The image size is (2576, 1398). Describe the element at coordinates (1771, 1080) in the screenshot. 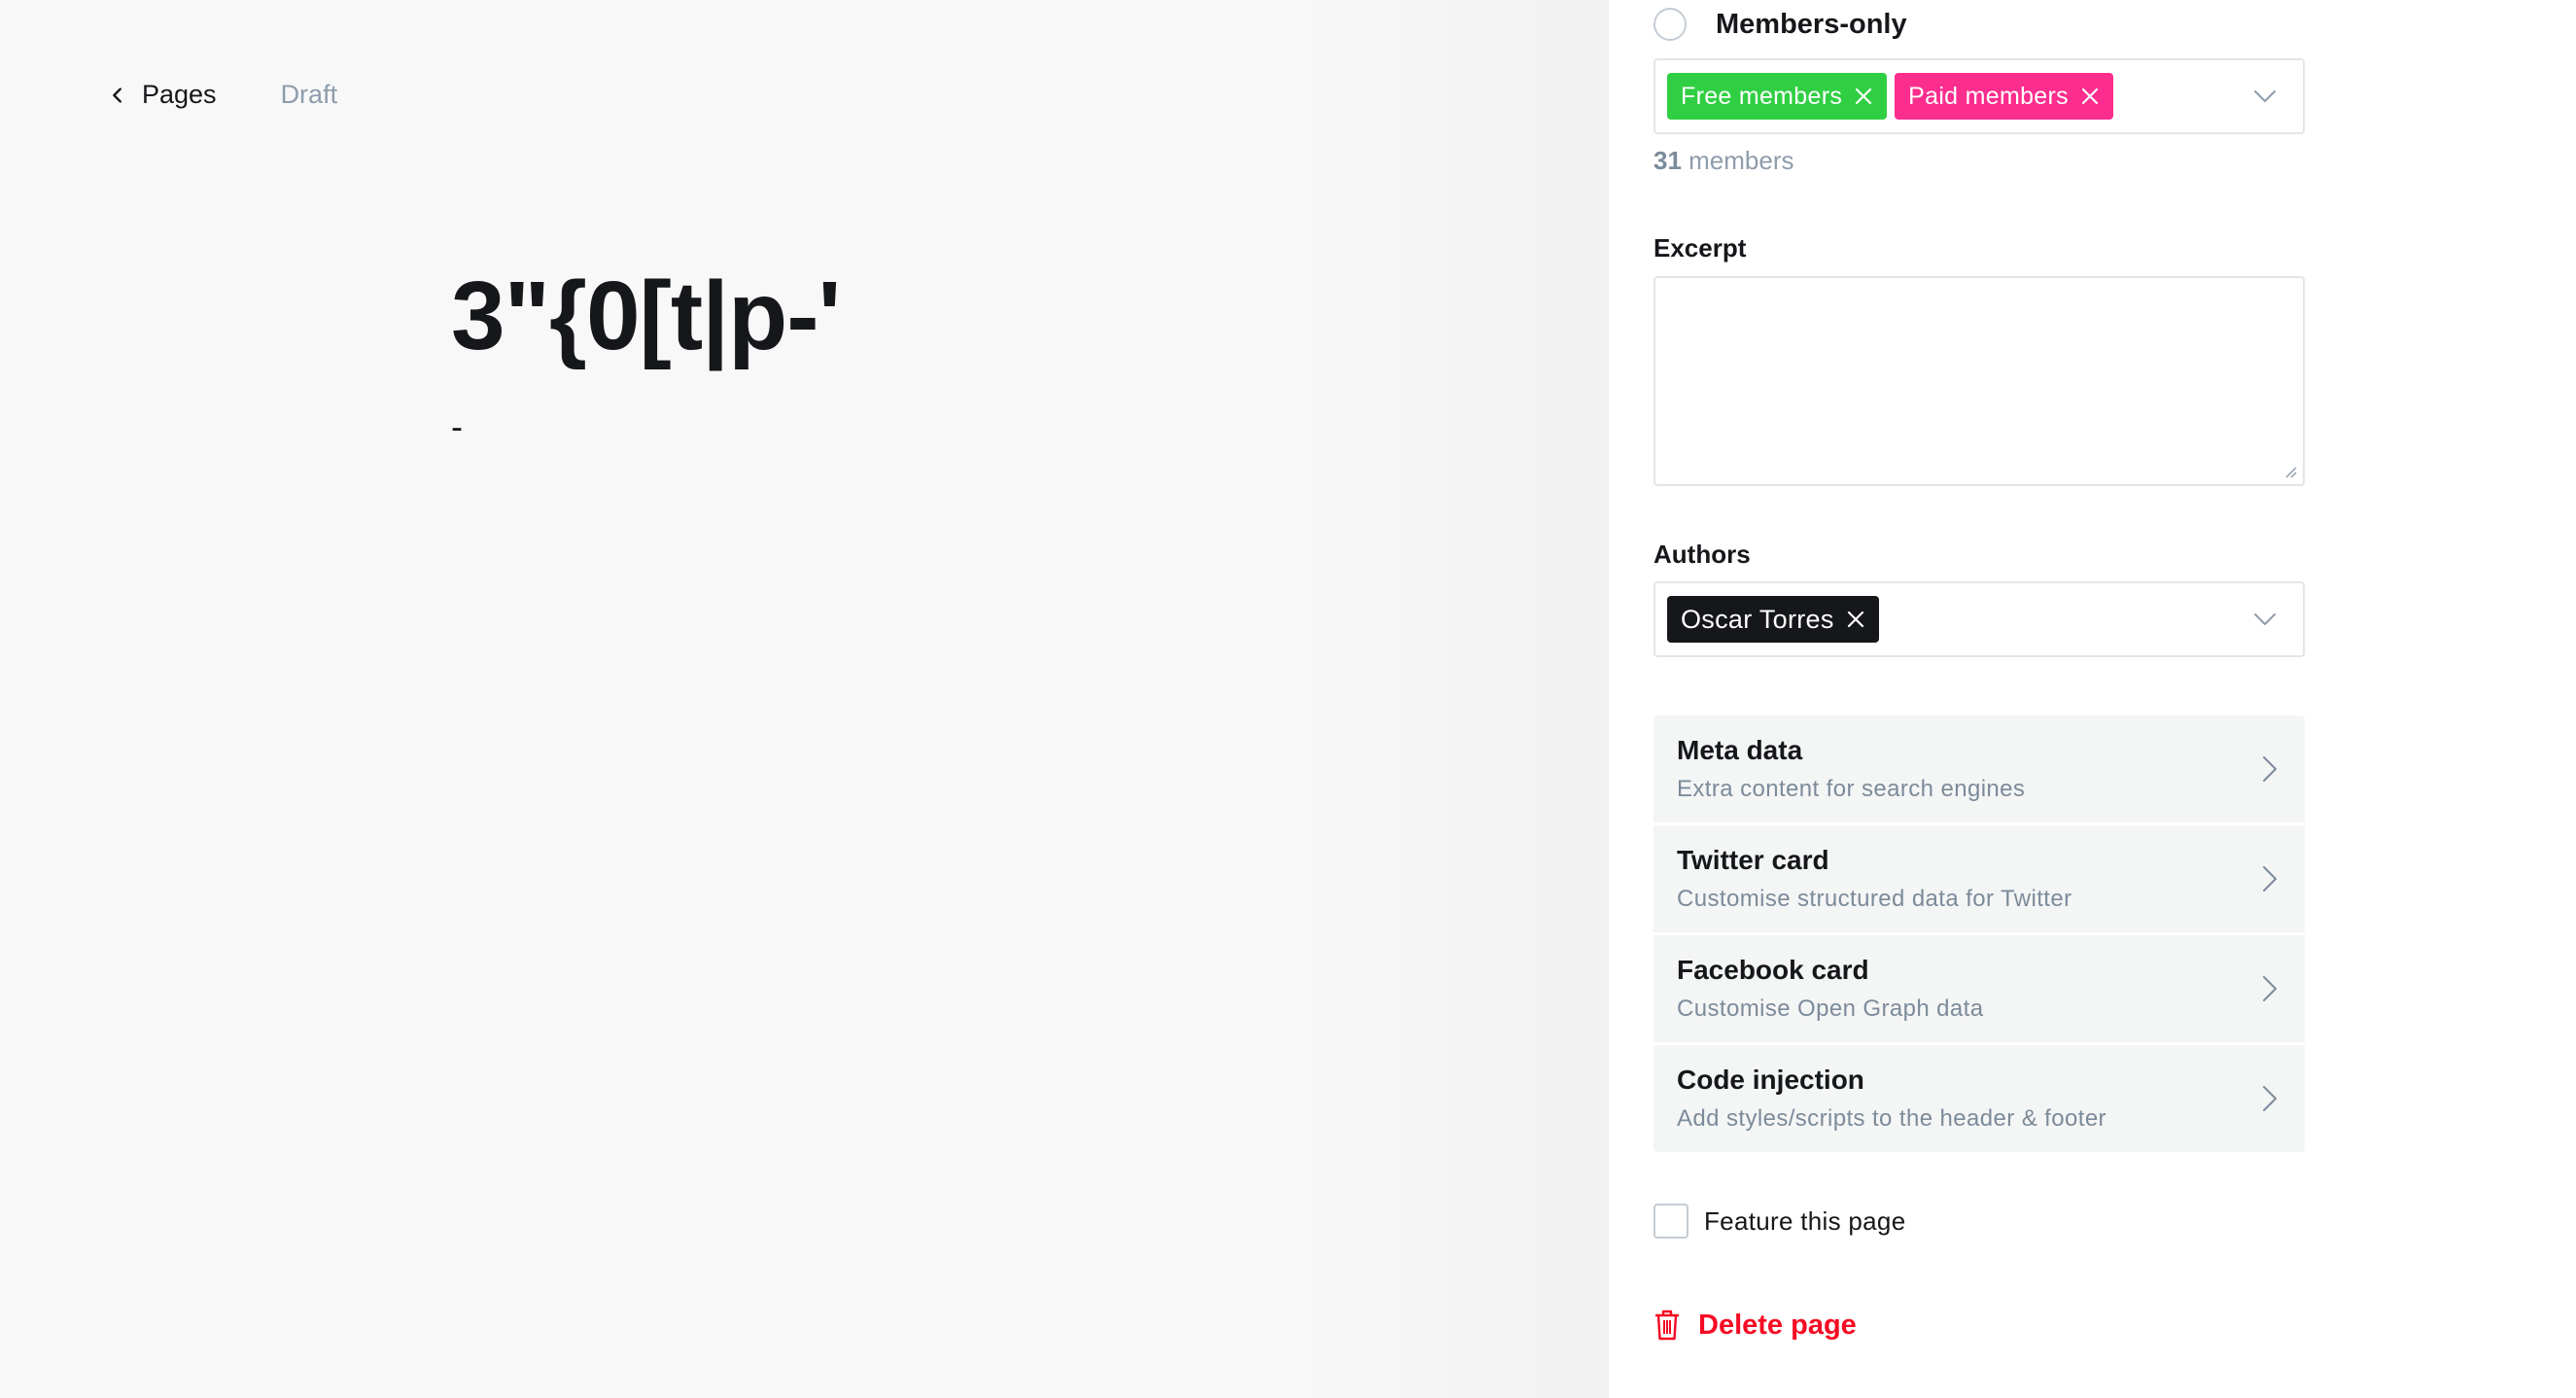

I see `nav-item-title: Code injection` at that location.